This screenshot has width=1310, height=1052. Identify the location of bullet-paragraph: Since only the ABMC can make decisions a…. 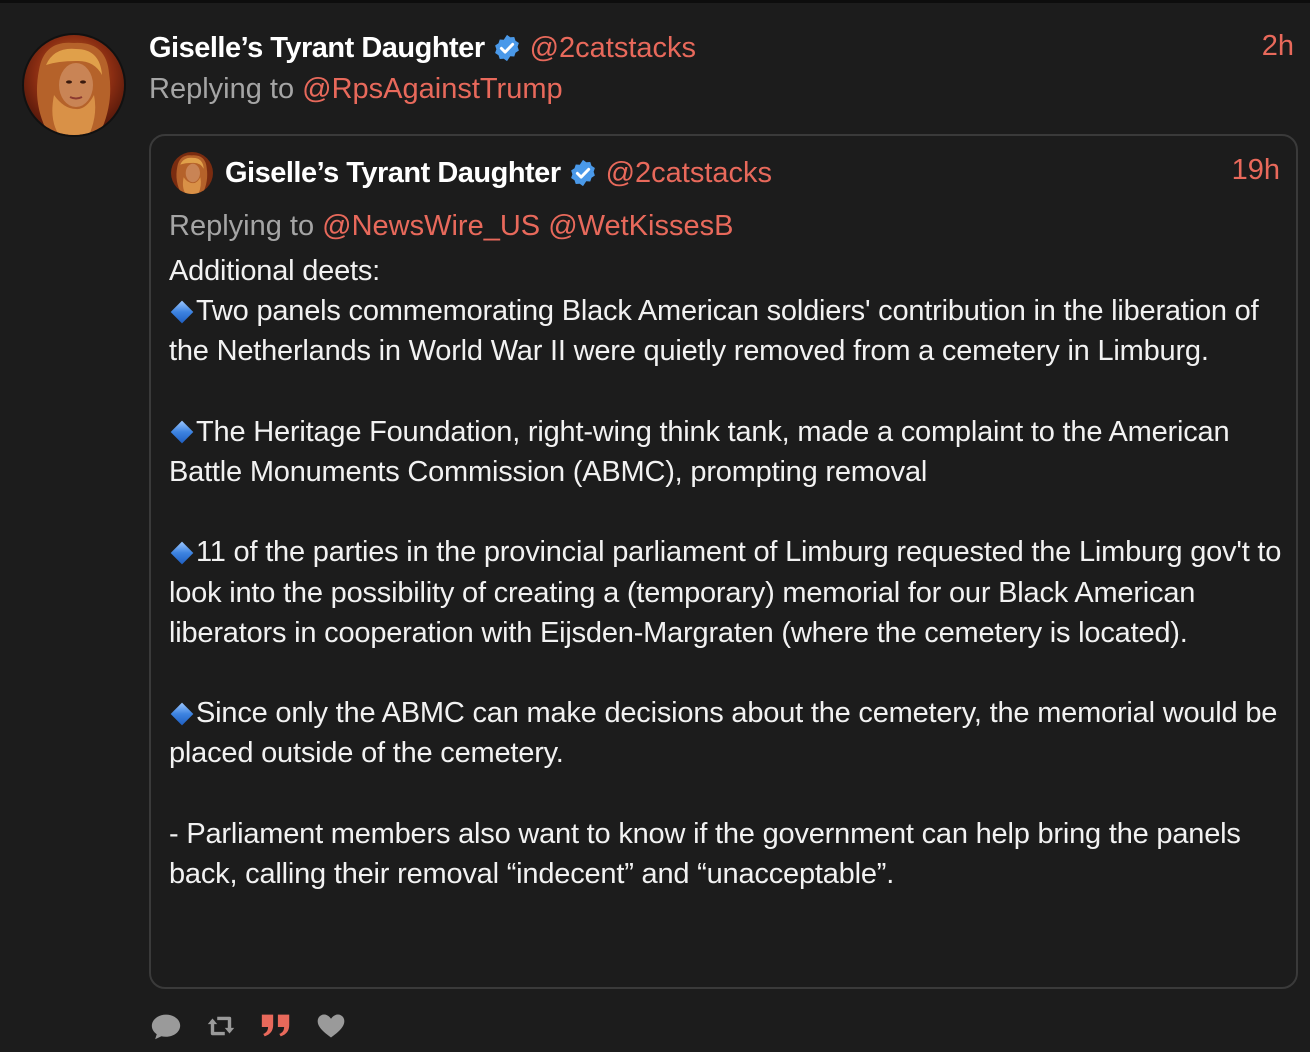
(729, 733).